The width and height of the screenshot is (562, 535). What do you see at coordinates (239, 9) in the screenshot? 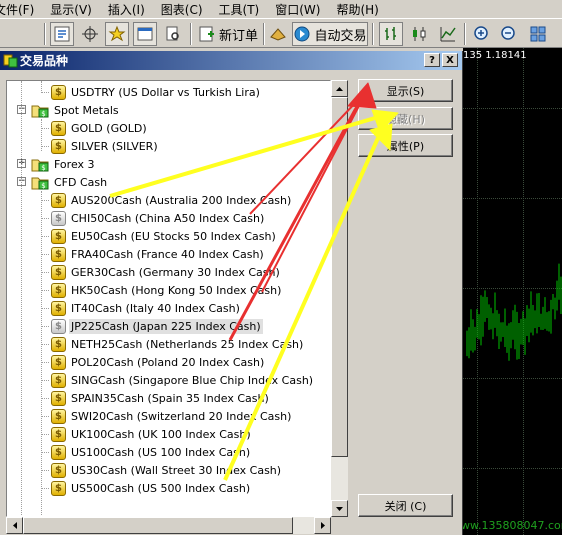
I see `menu-tools: 工具(T)` at bounding box center [239, 9].